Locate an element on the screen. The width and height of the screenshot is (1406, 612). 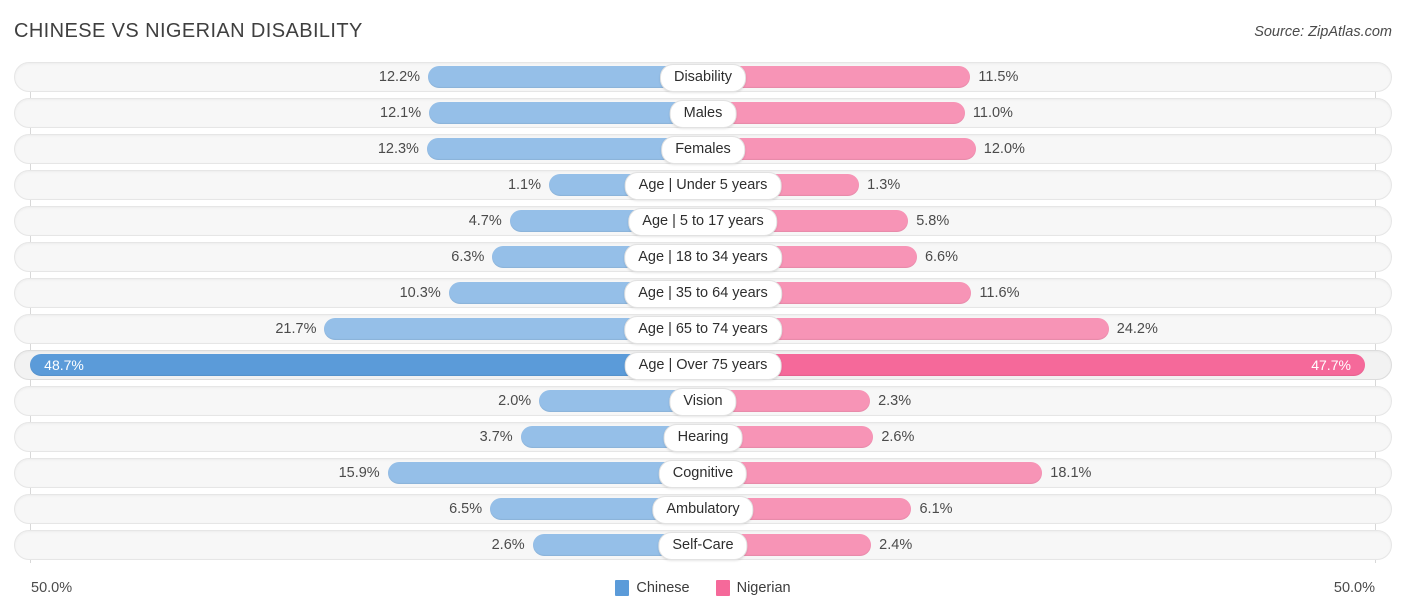
value-label-right: 47.7% is located at coordinates (1331, 365).